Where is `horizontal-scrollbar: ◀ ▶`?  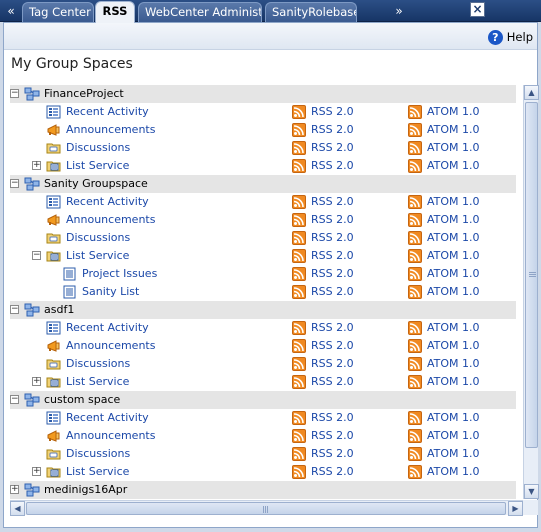
horizontal-scrollbar: ◀ ▶ is located at coordinates (266, 508).